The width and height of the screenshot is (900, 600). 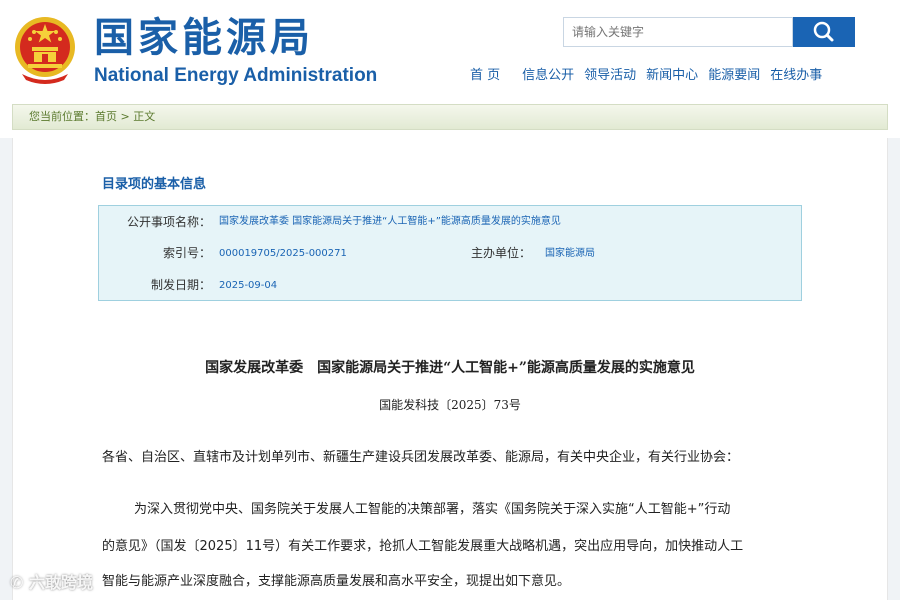 I want to click on nav-item-info-disclosure: 信息公开, so click(x=548, y=76).